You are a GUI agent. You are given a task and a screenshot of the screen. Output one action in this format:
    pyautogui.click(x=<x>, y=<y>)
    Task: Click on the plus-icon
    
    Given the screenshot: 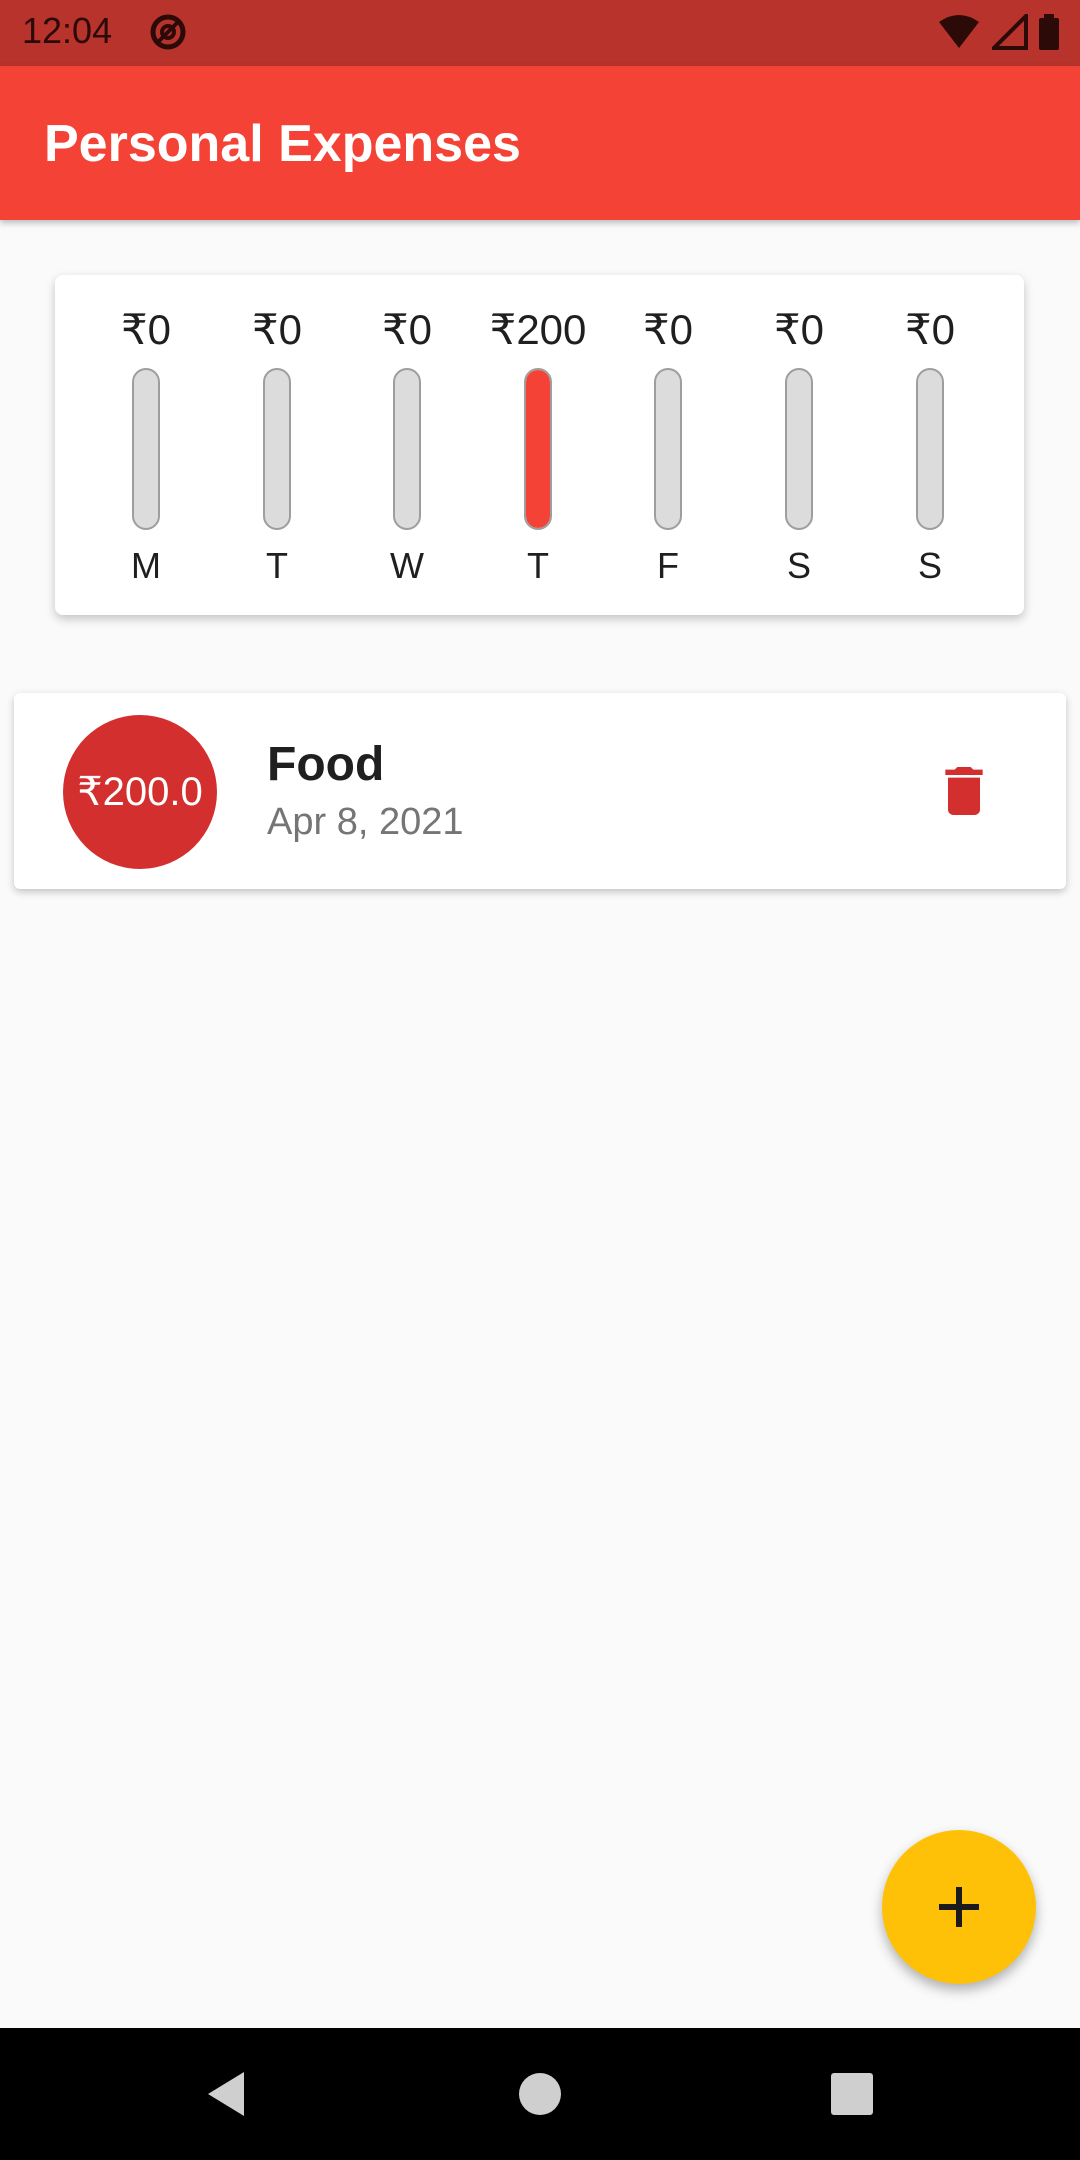 What is the action you would take?
    pyautogui.click(x=959, y=1907)
    